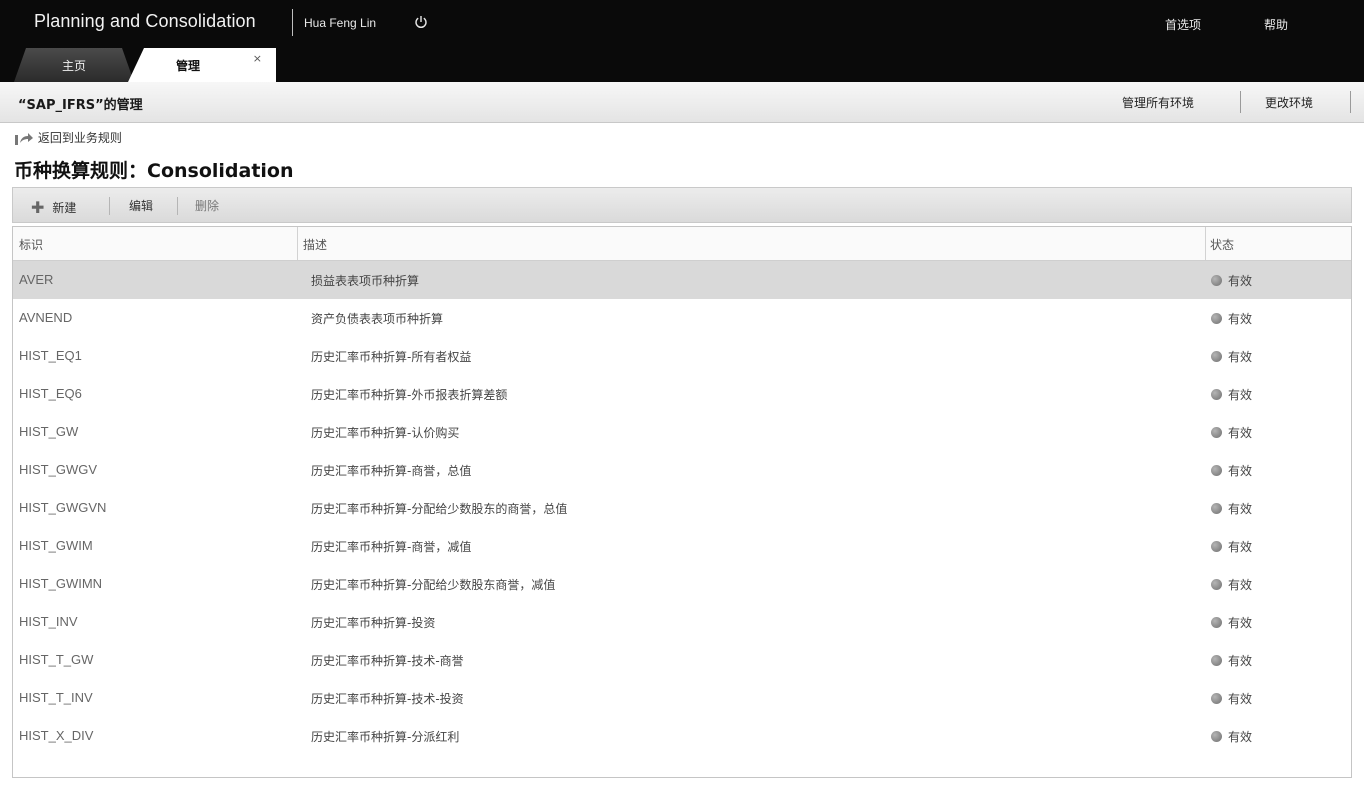  I want to click on tab-home-label: 主页, so click(74, 66).